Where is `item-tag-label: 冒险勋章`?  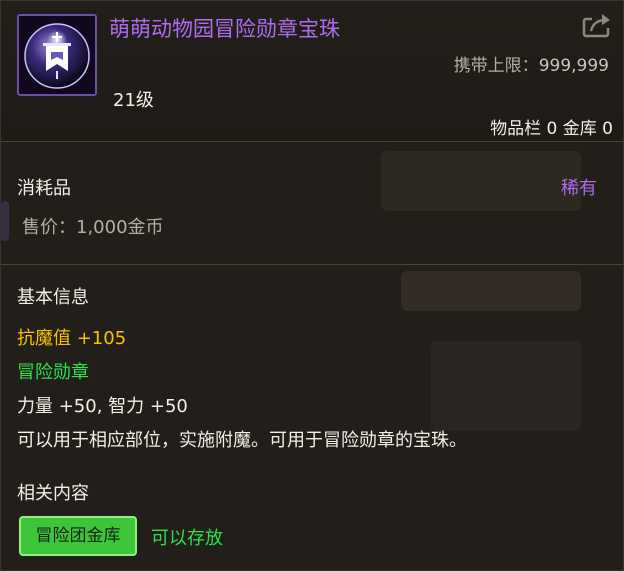 item-tag-label: 冒险勋章 is located at coordinates (53, 372).